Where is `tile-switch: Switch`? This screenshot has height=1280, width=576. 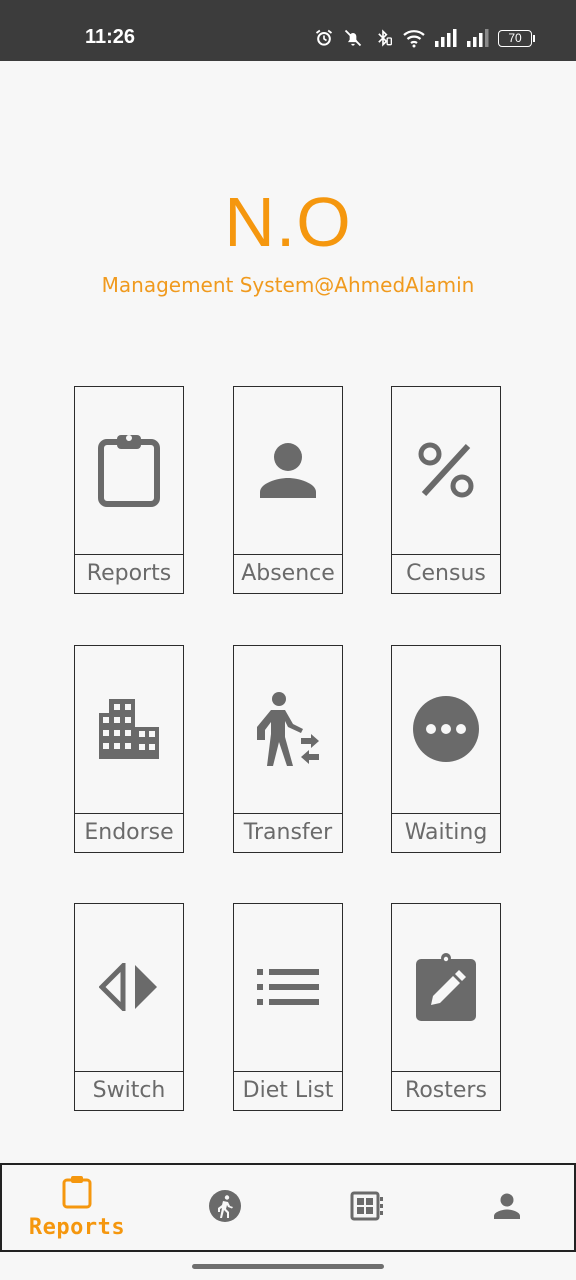
tile-switch: Switch is located at coordinates (129, 1007).